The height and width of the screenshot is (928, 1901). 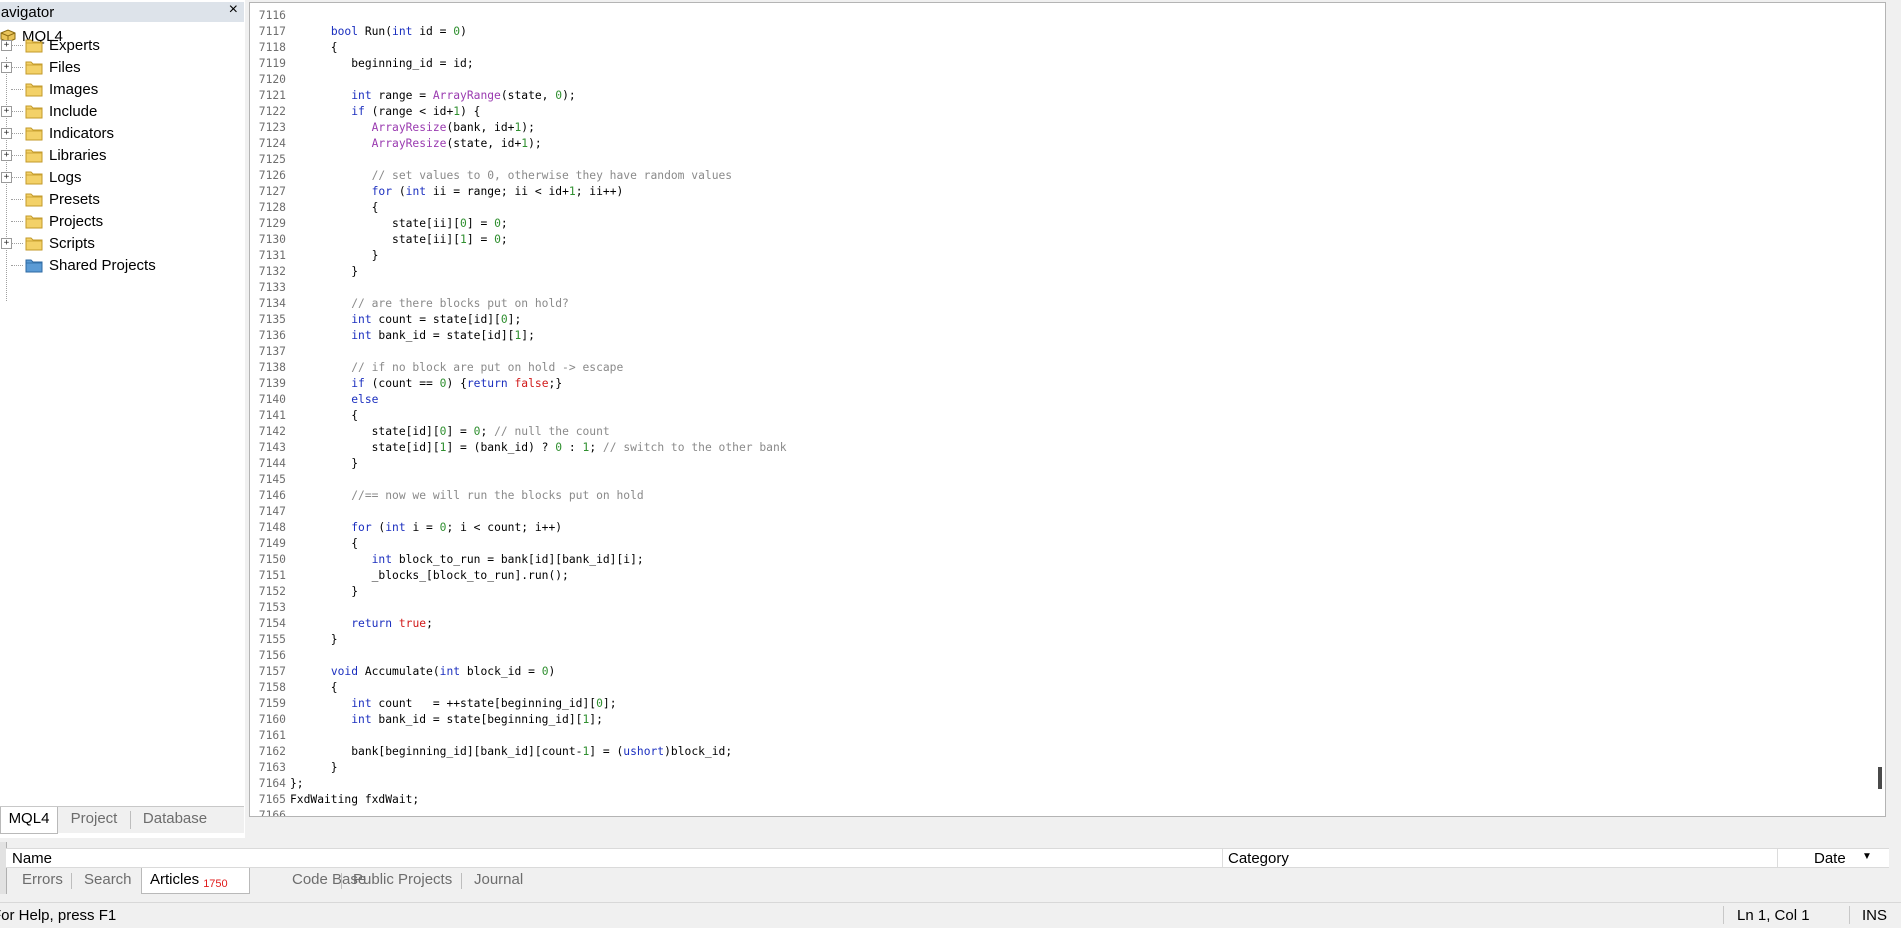 I want to click on code-token: state[ii][, so click(x=375, y=223).